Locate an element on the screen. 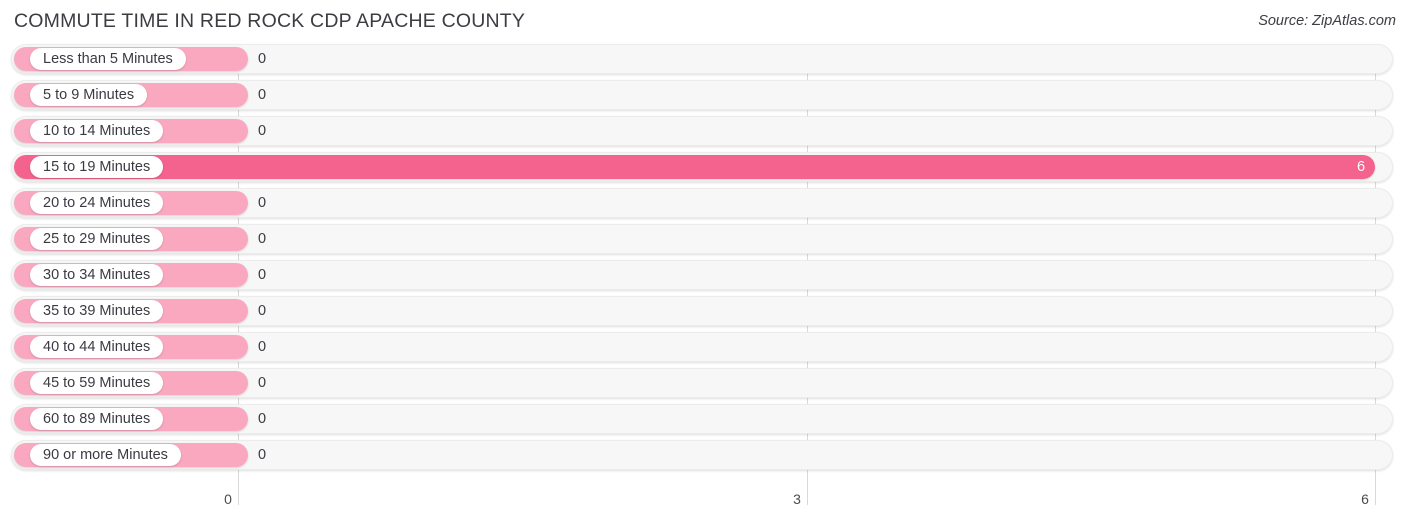 The height and width of the screenshot is (523, 1406). bar-row: 20 to 24 Minutes 0 is located at coordinates (703, 203).